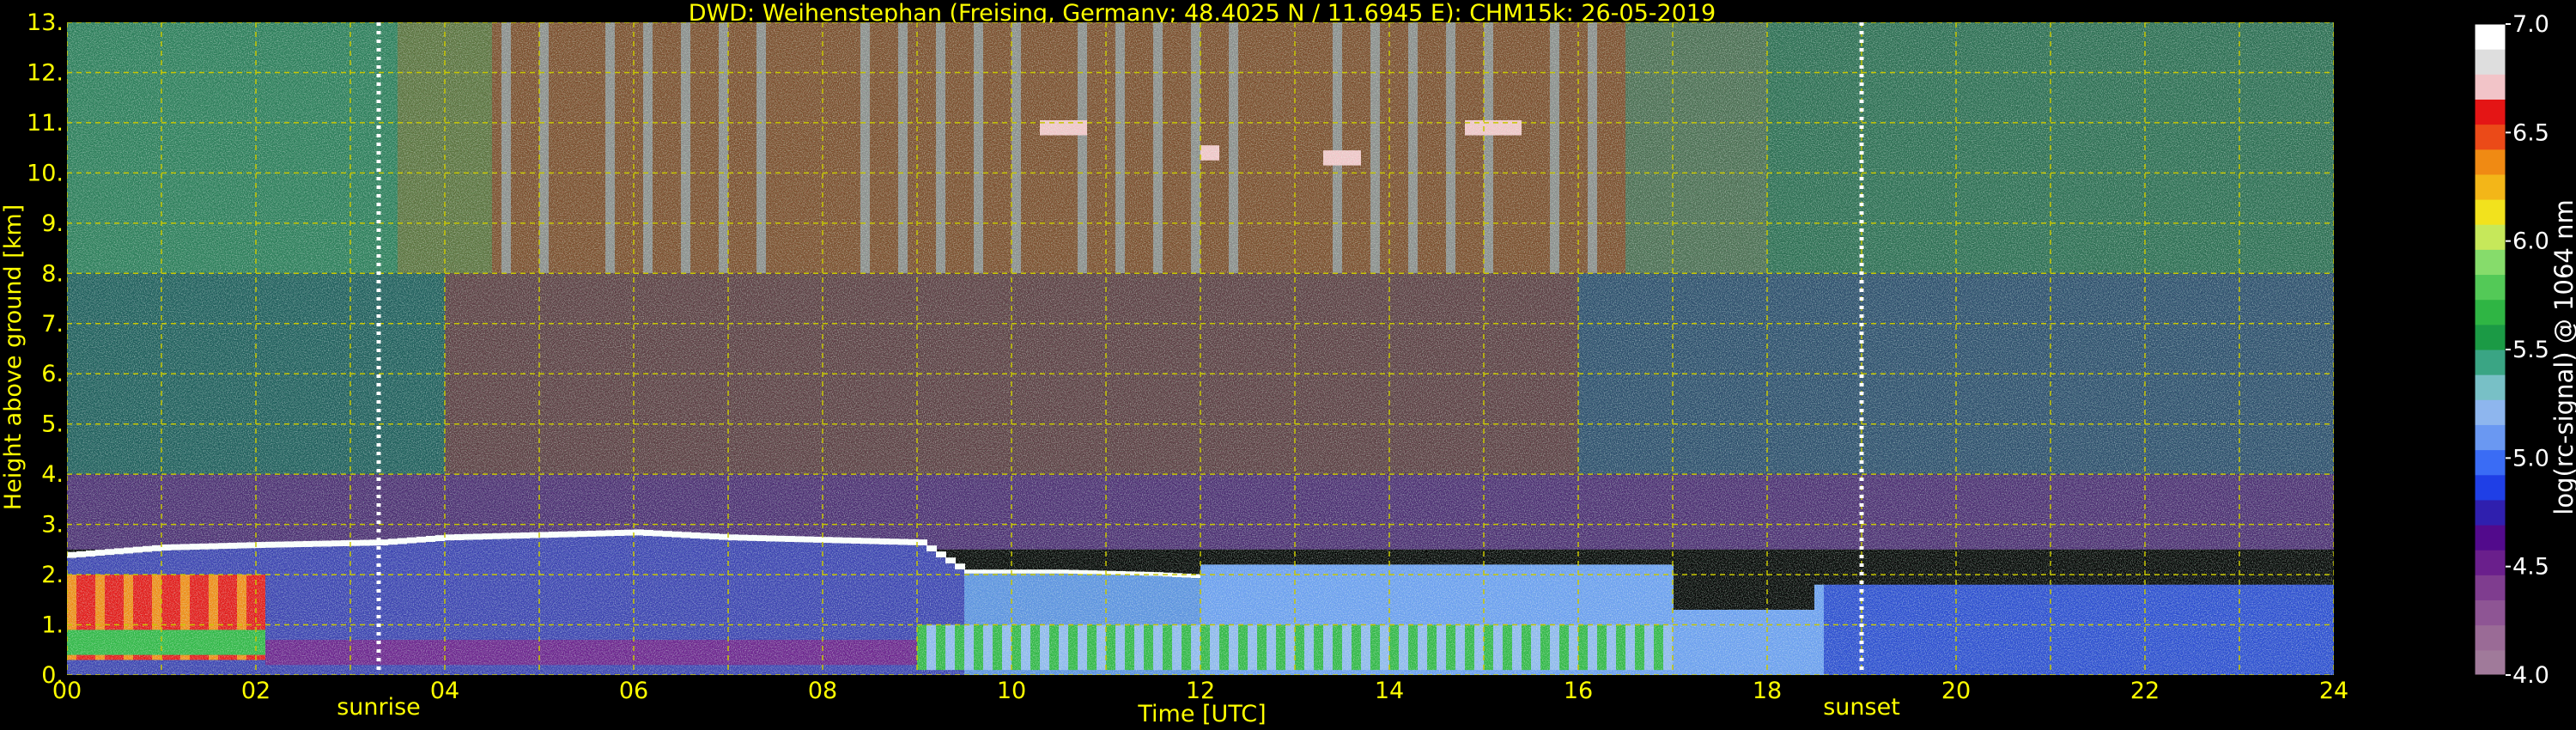 The image size is (2576, 730). What do you see at coordinates (67, 691) in the screenshot?
I see `x-tick-label: 00` at bounding box center [67, 691].